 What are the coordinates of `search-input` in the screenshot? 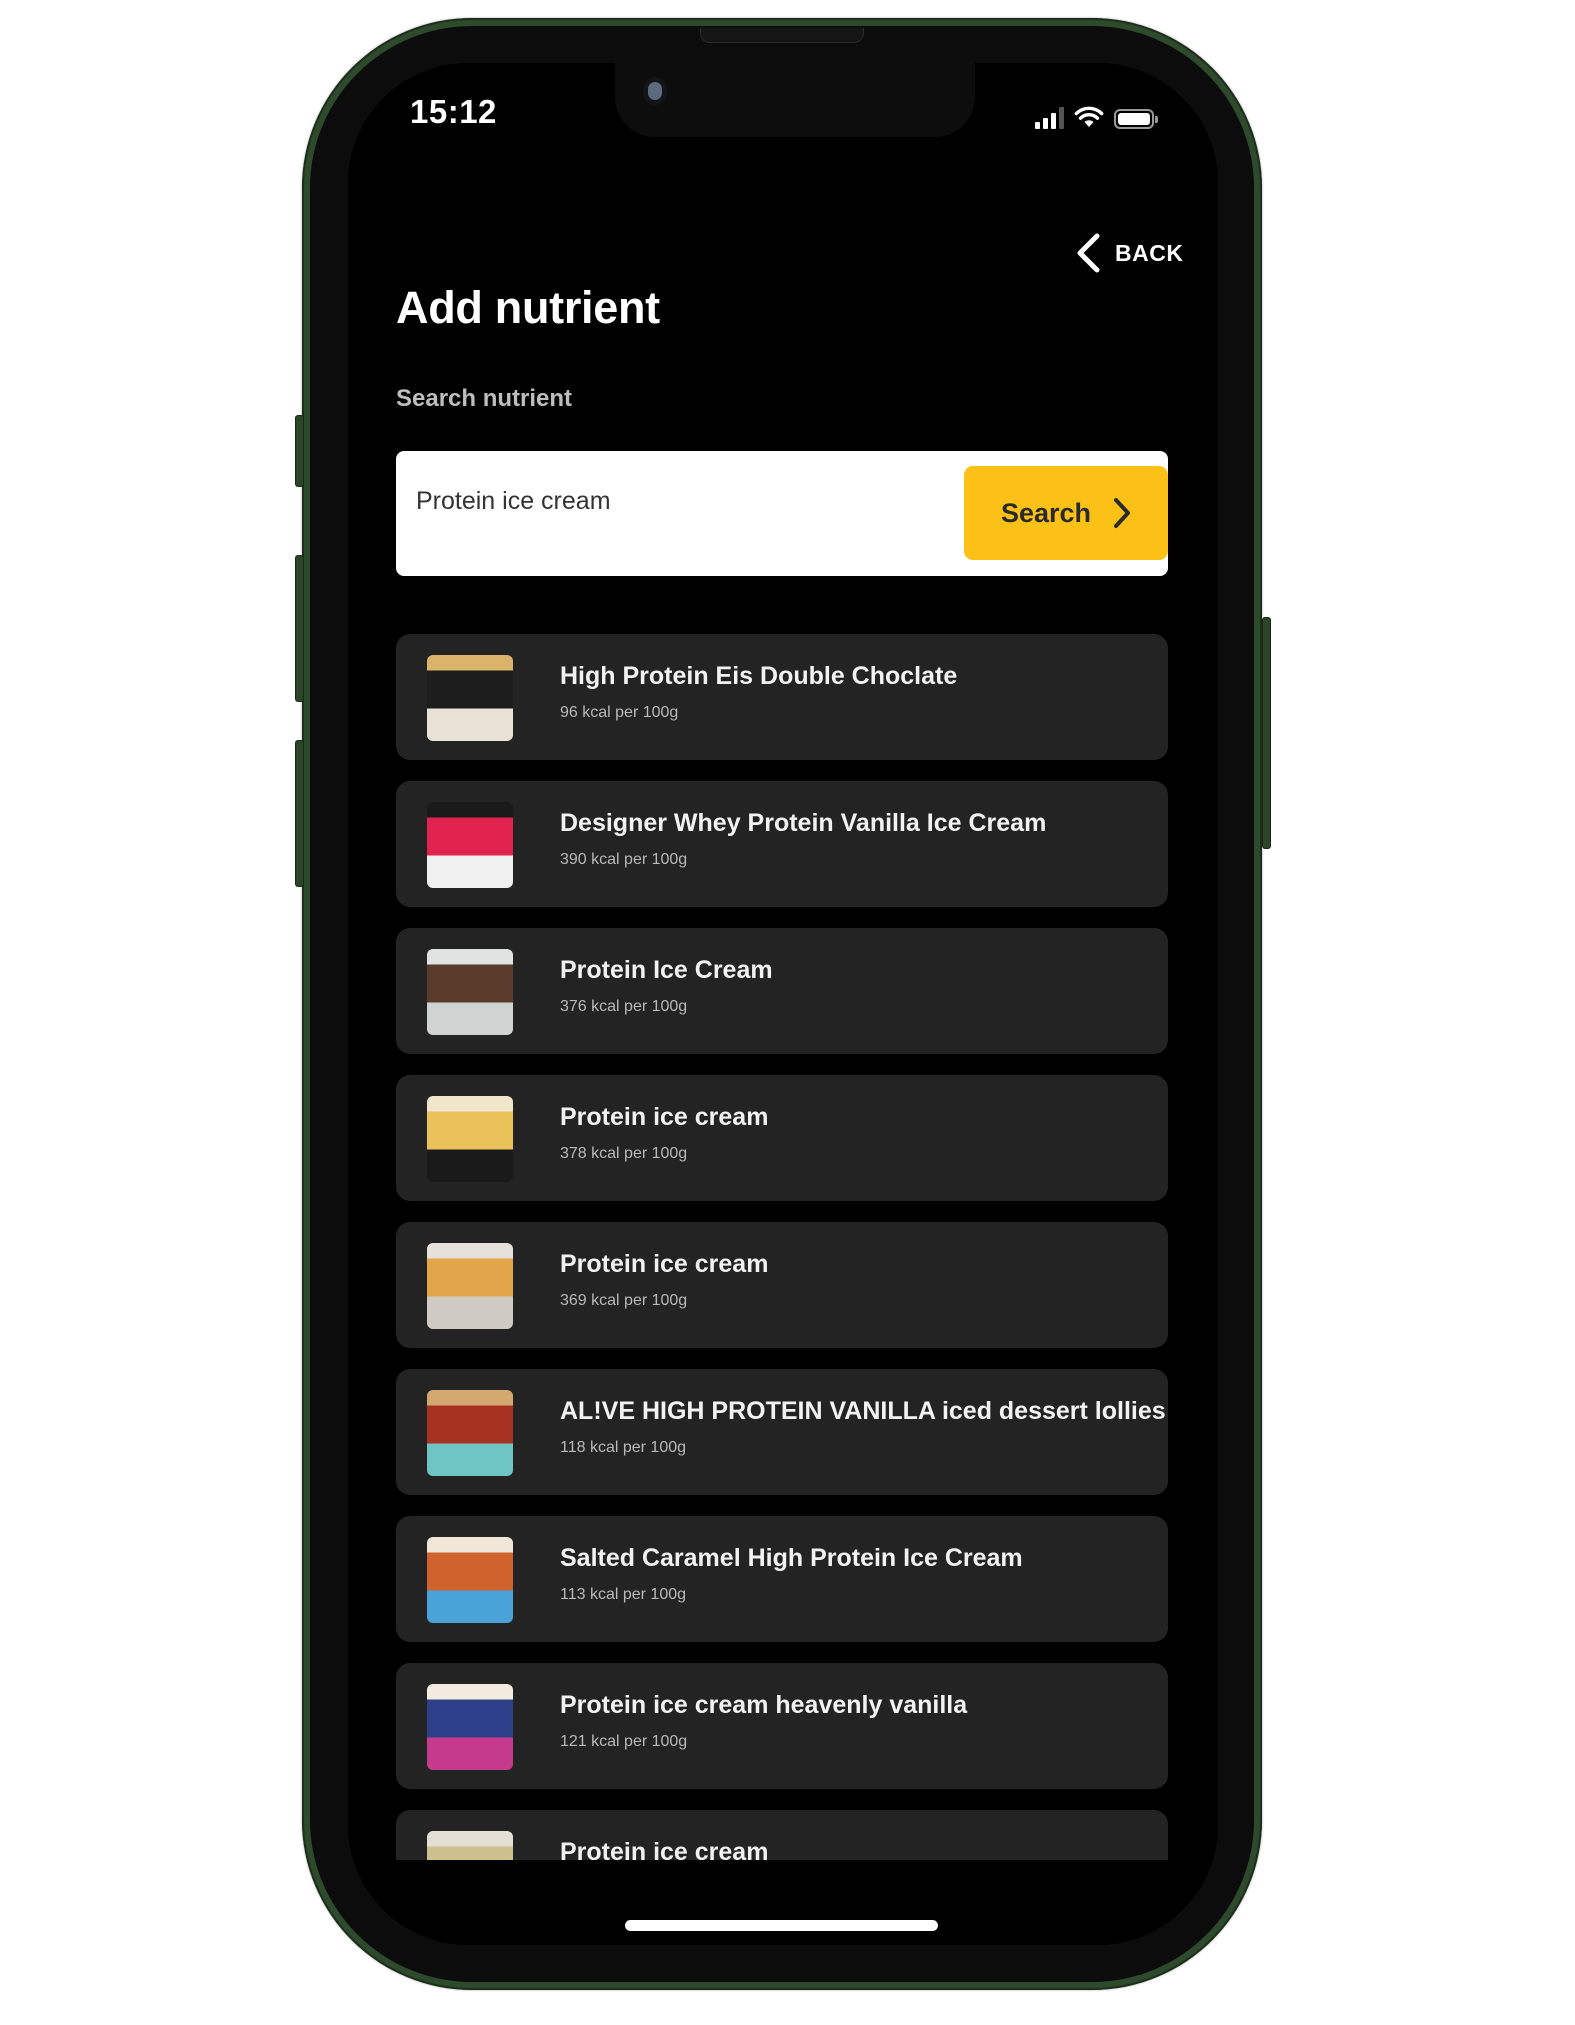 It's located at (666, 501).